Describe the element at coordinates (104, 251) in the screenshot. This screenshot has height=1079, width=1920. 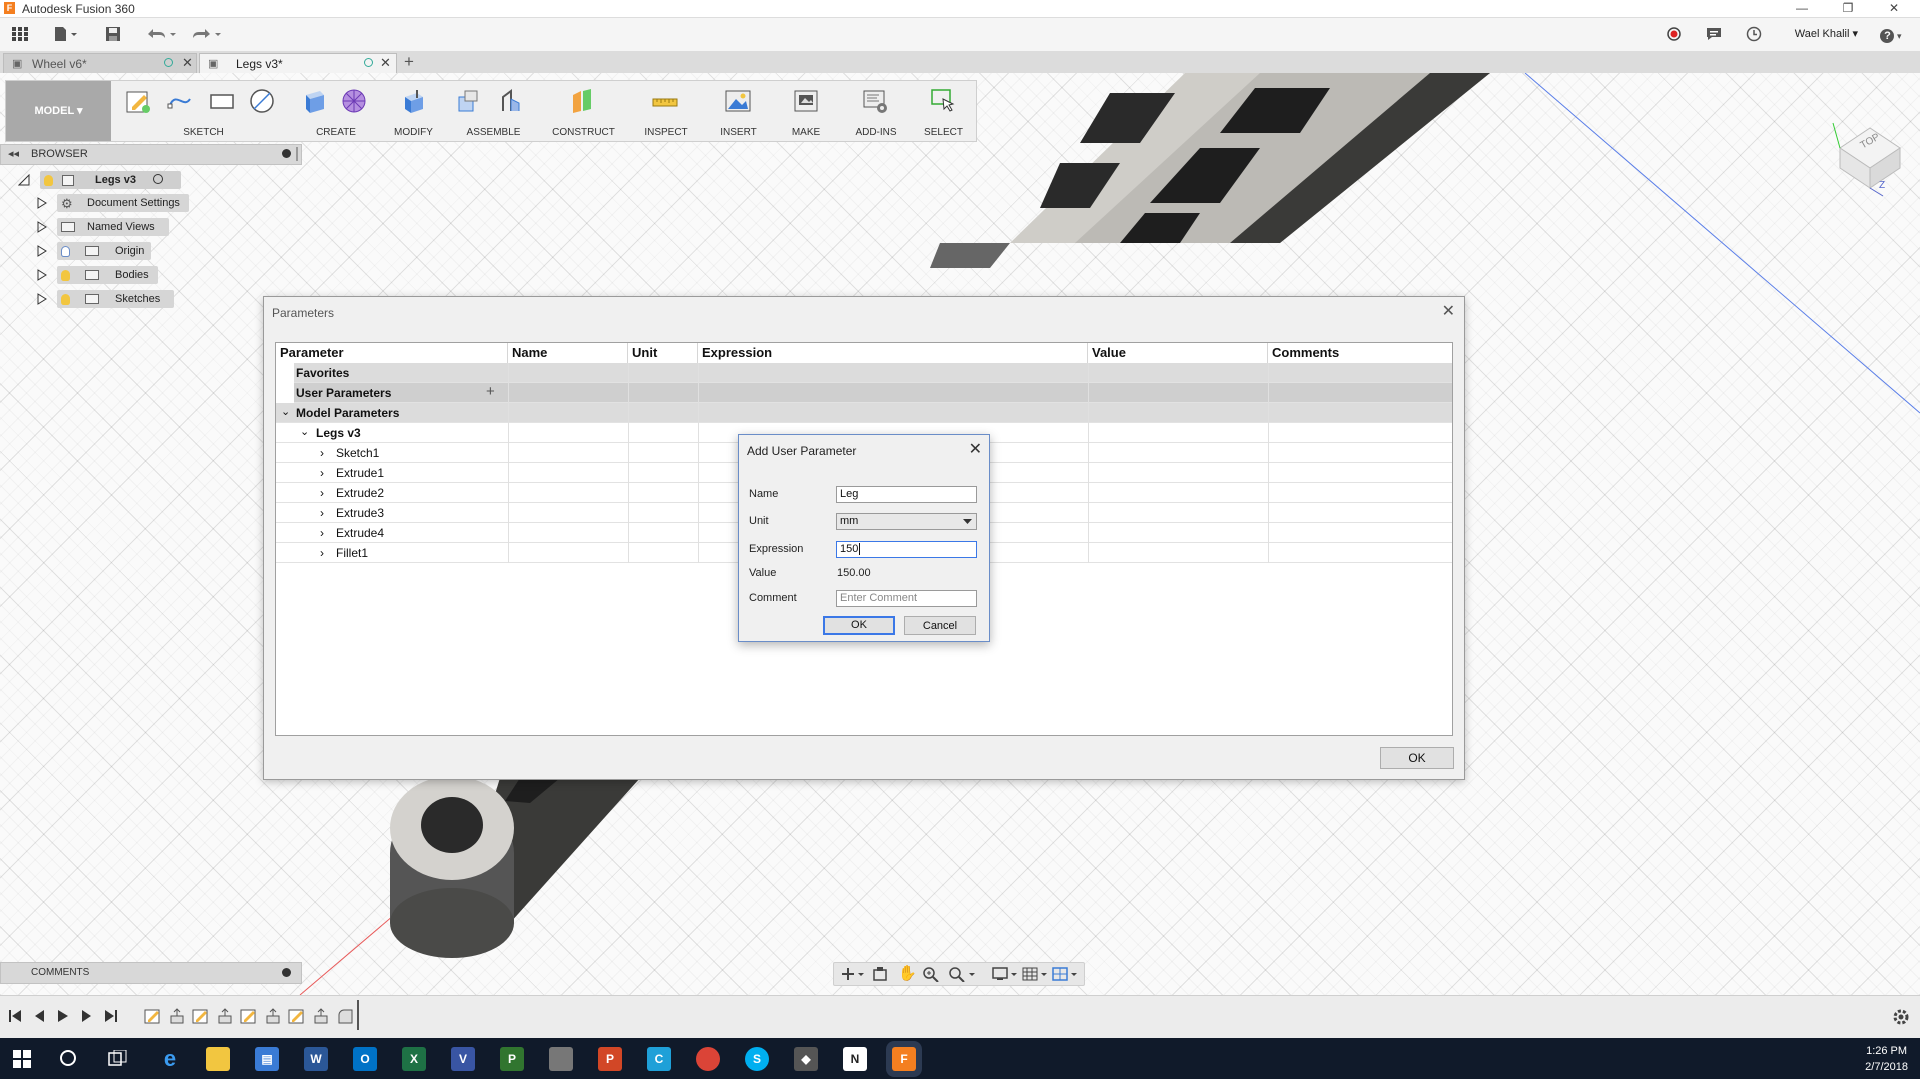
I see `browser-item-origin: Origin` at that location.